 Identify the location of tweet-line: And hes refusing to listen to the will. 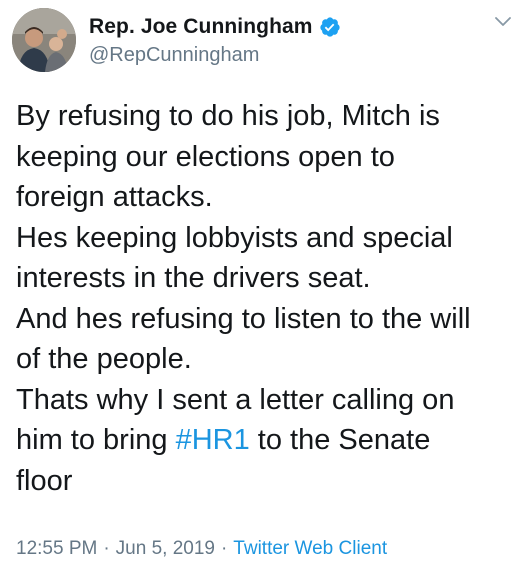
(243, 318).